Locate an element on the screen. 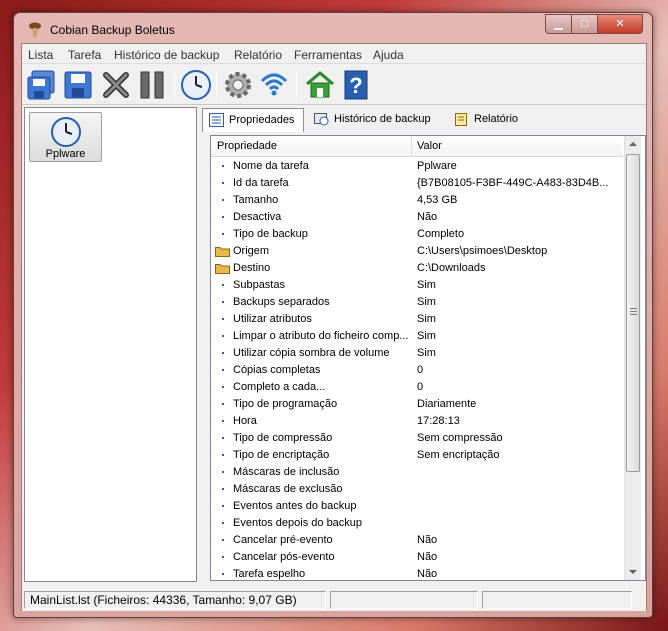 This screenshot has height=631, width=668. property-name: Desactiva is located at coordinates (257, 217).